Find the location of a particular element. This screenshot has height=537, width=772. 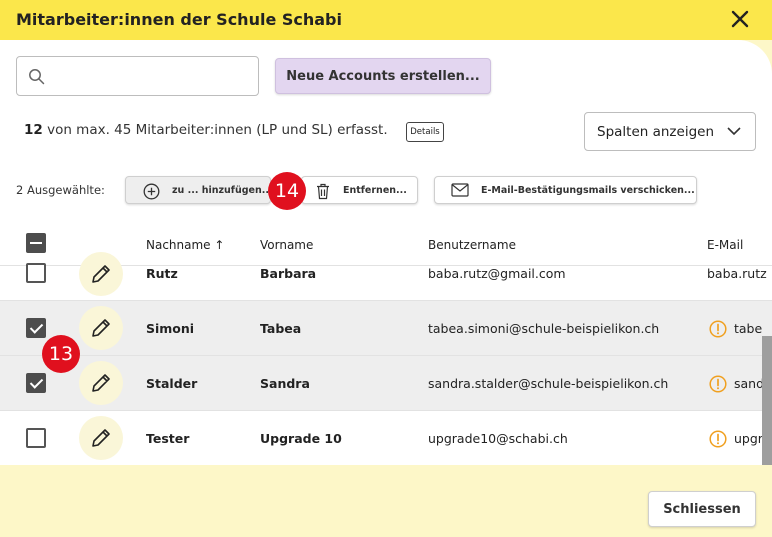

search-icon is located at coordinates (37, 77).